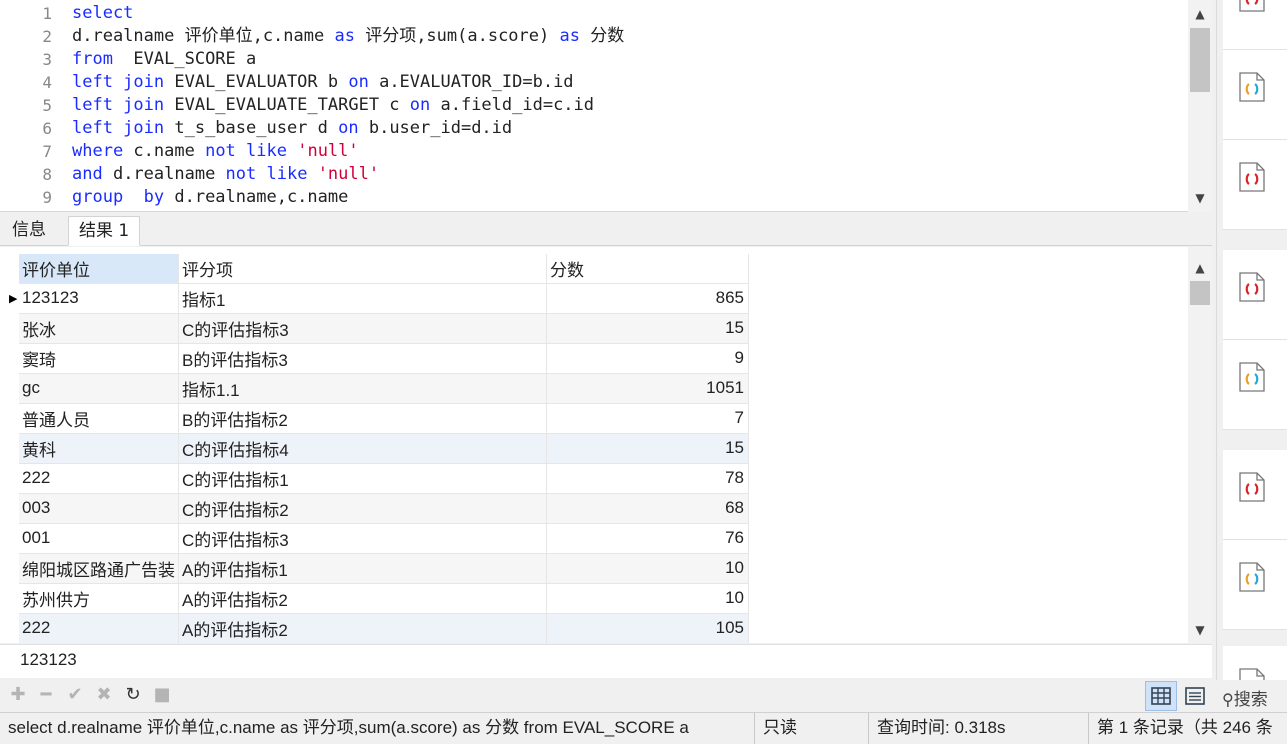 This screenshot has width=1287, height=744. Describe the element at coordinates (362, 358) in the screenshot. I see `cell-item: B的评估指标3` at that location.